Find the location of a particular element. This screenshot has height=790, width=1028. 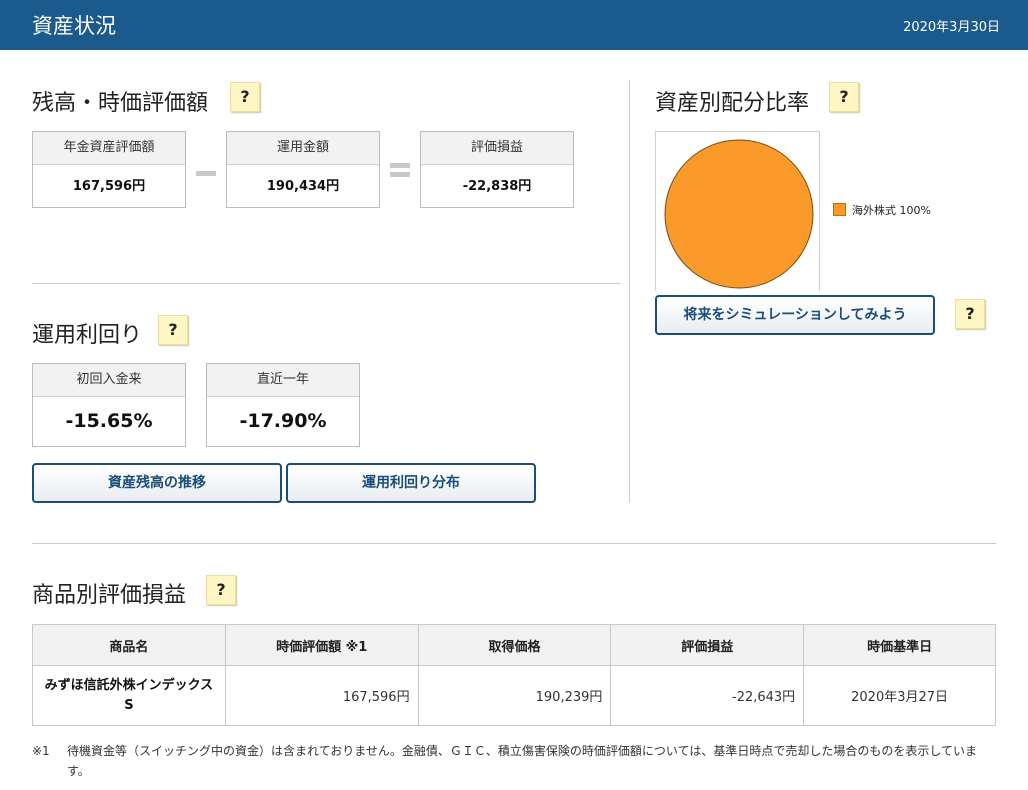

invested-amount-box: 運用金額 190,434円 is located at coordinates (303, 169).